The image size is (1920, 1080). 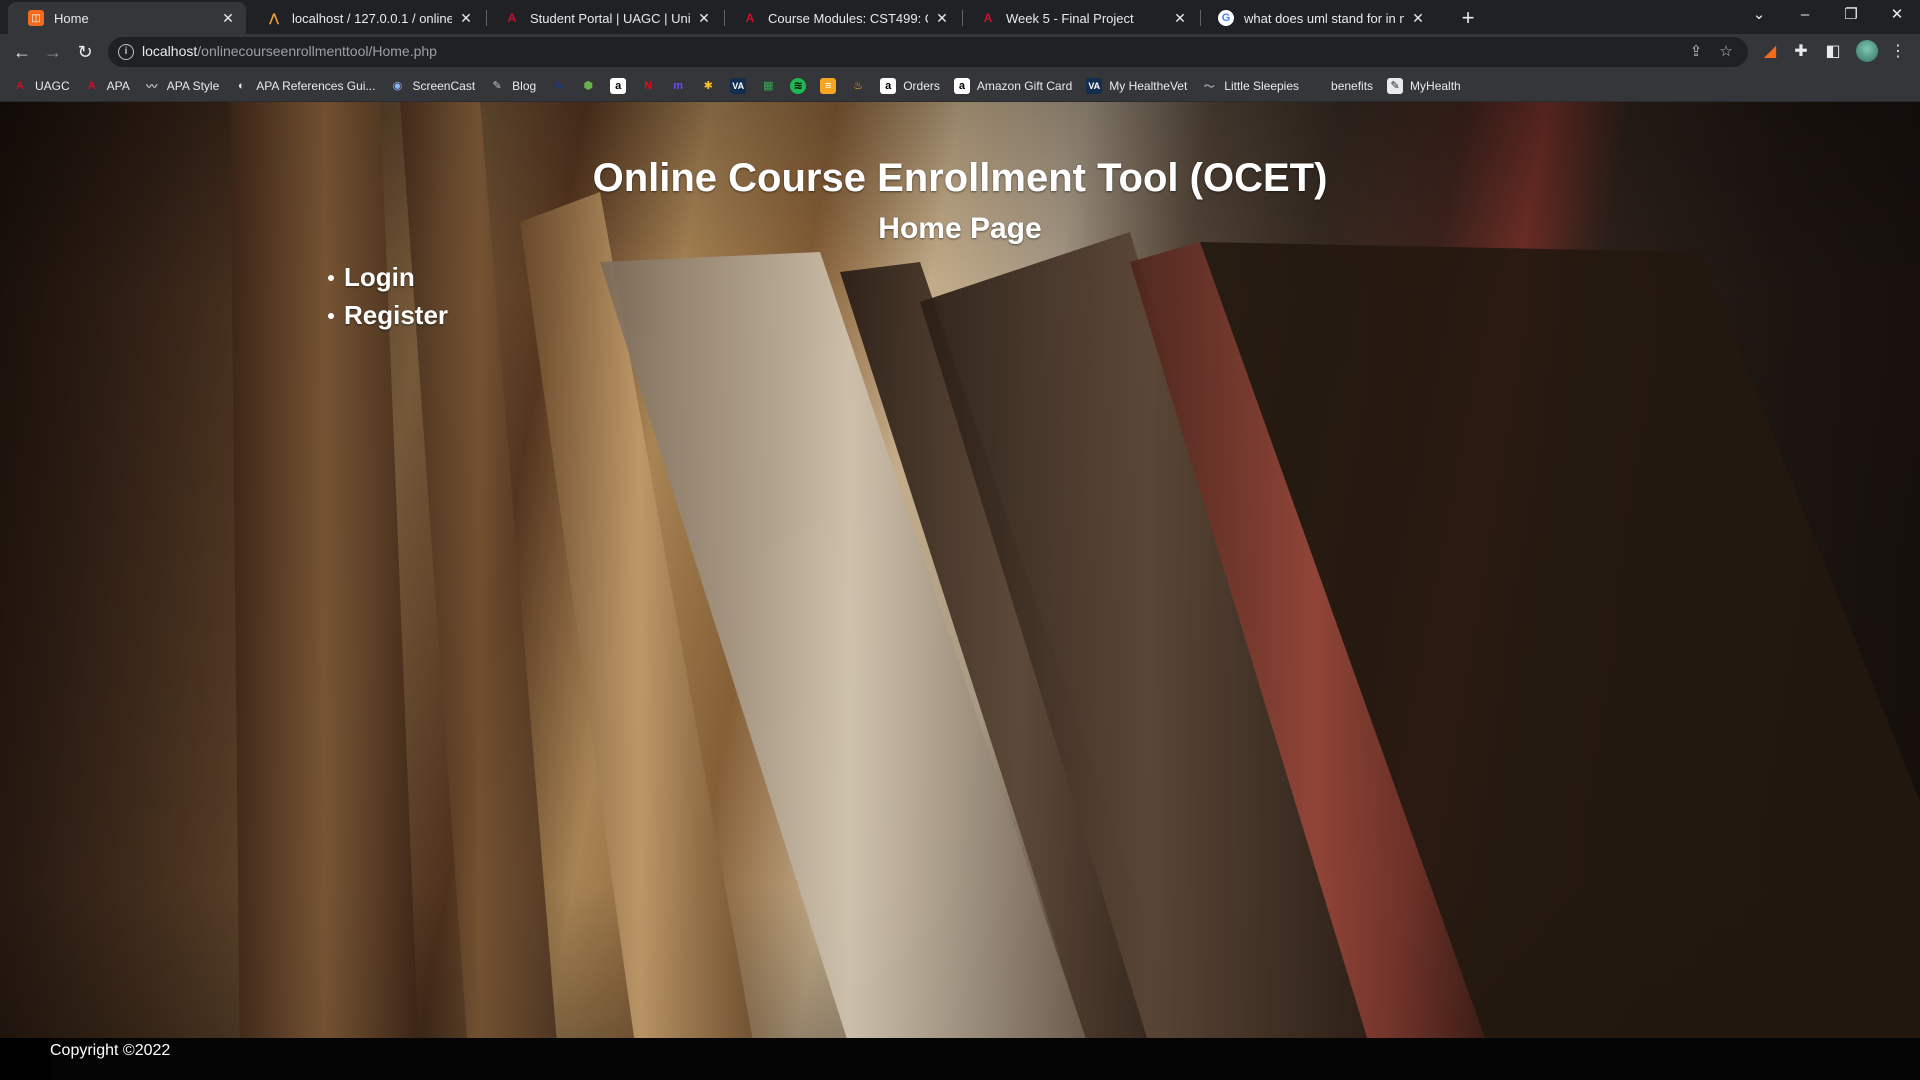 I want to click on login-link: Login, so click(x=379, y=277).